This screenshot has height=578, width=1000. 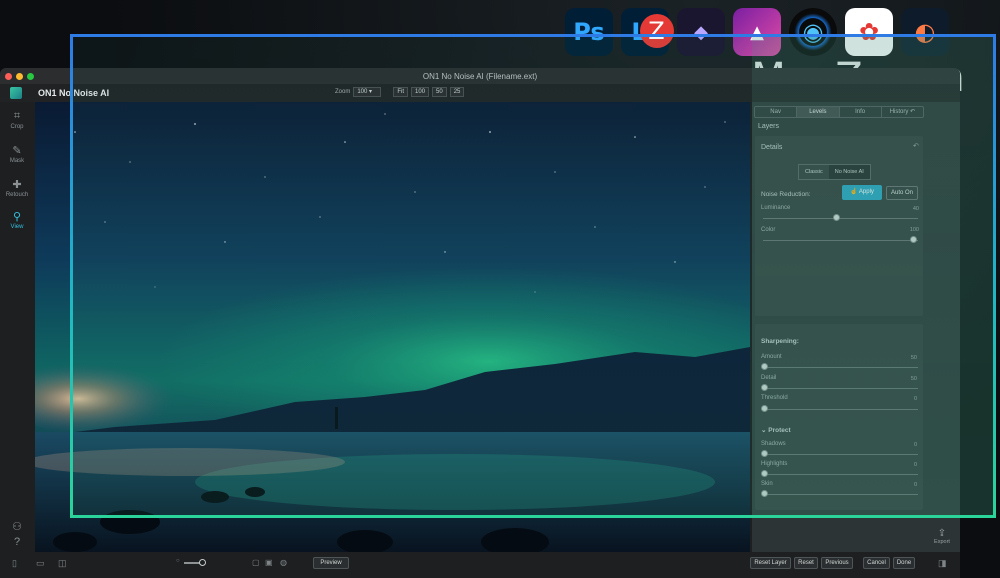 I want to click on shadows-value: 0, so click(x=915, y=445).